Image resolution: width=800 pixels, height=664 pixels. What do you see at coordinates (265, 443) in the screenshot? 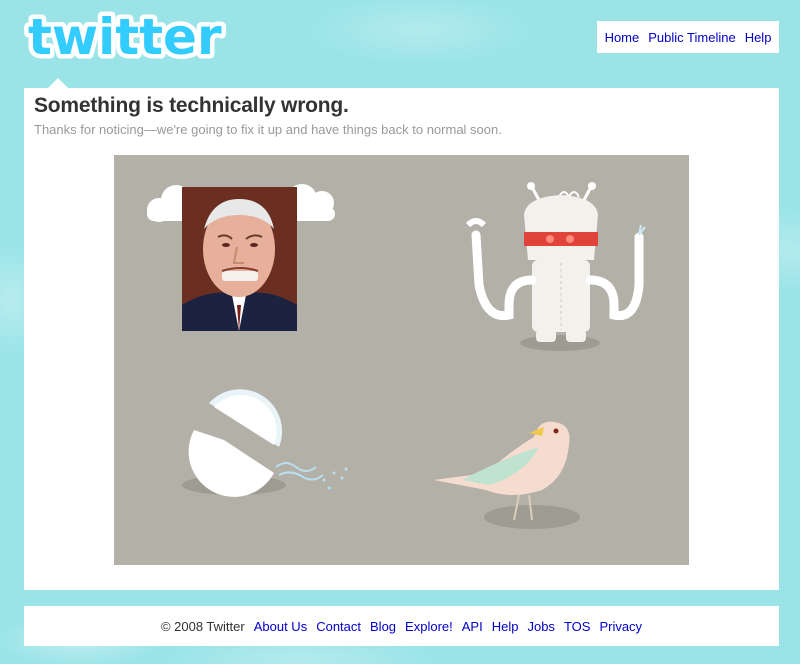
I see `broken-egg-icon` at bounding box center [265, 443].